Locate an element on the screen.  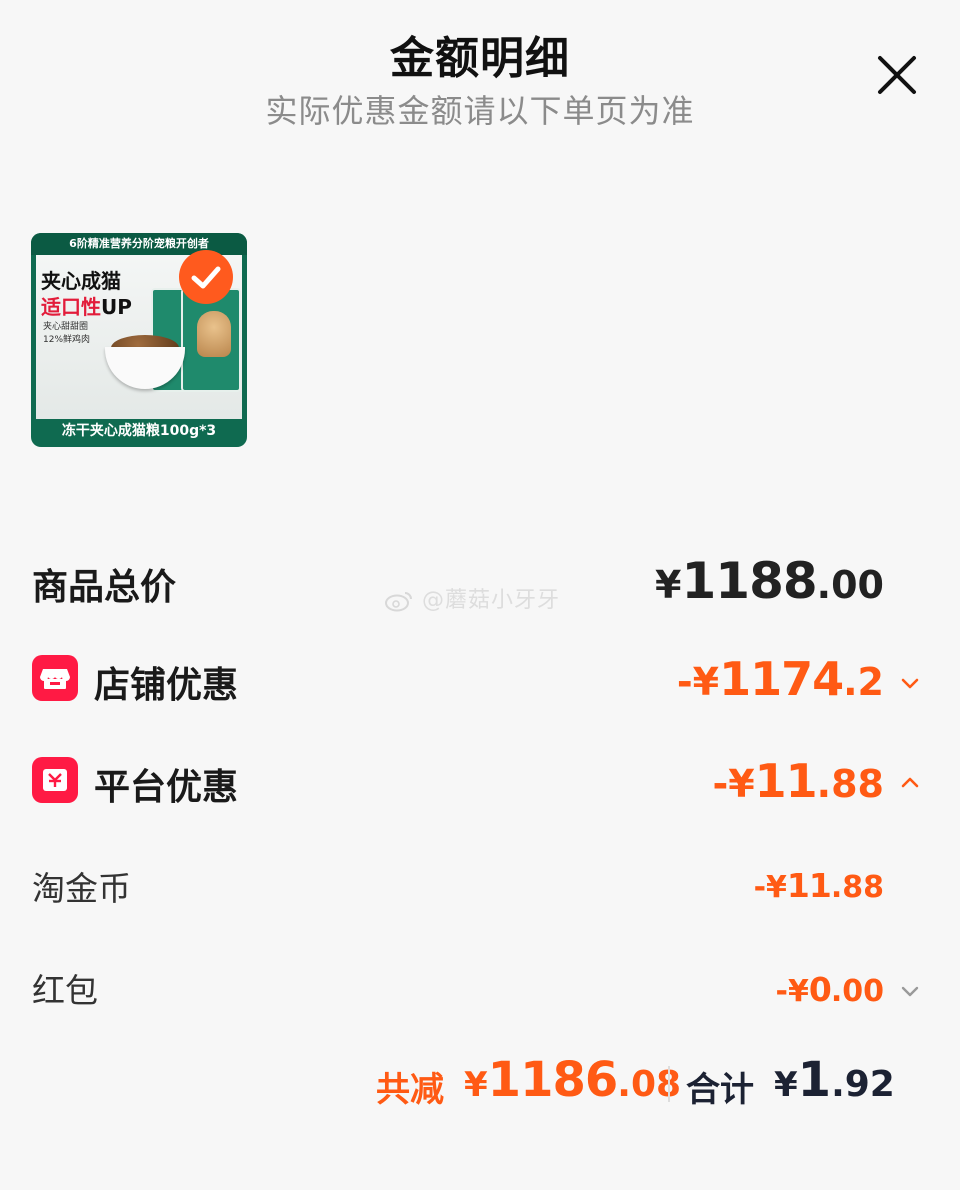
shop-discount-int: 1174 is located at coordinates (781, 679).